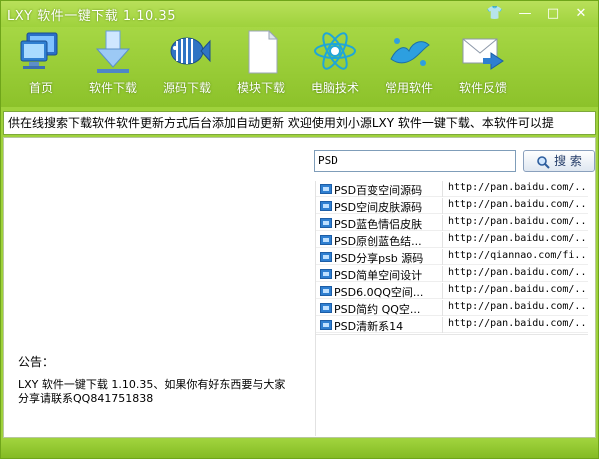 This screenshot has height=459, width=599. I want to click on notice-line-1: LXY 软件一键下载 1.10.35、如果你有好东西要与大家, so click(152, 384).